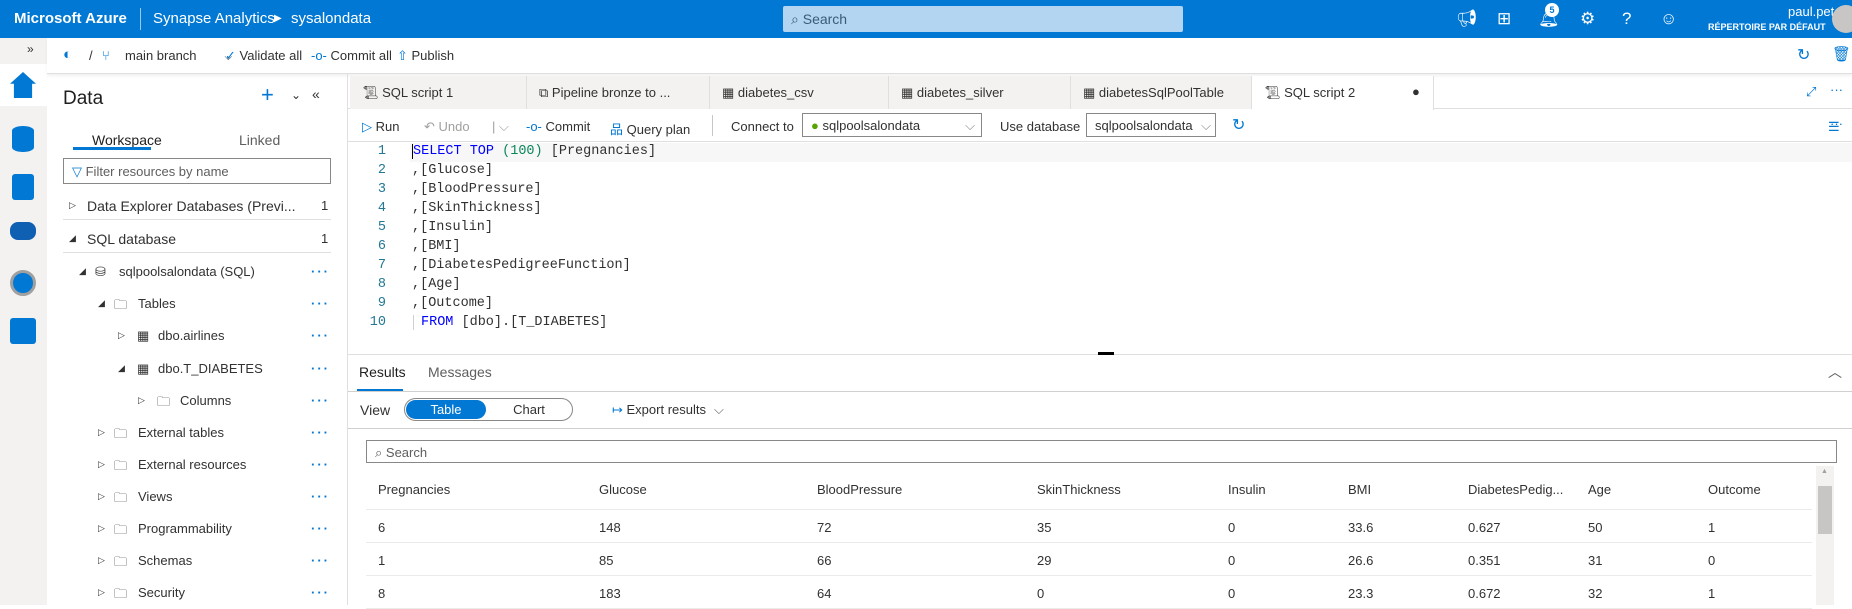  I want to click on database-icon, so click(23, 139).